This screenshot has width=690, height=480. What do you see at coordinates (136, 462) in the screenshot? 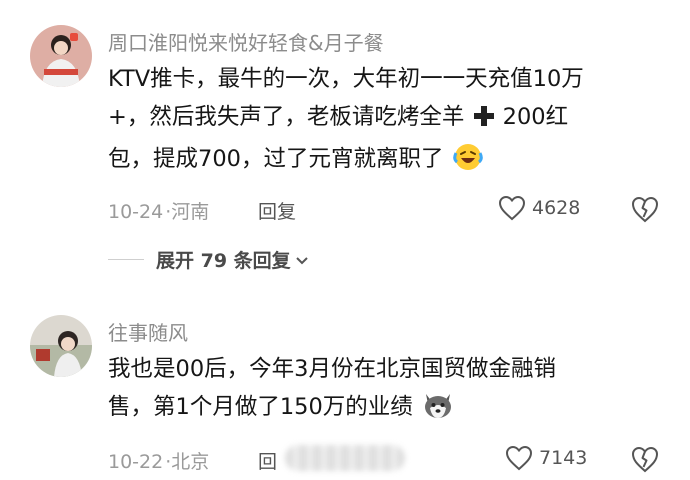
I see `comment-date: 10-22` at bounding box center [136, 462].